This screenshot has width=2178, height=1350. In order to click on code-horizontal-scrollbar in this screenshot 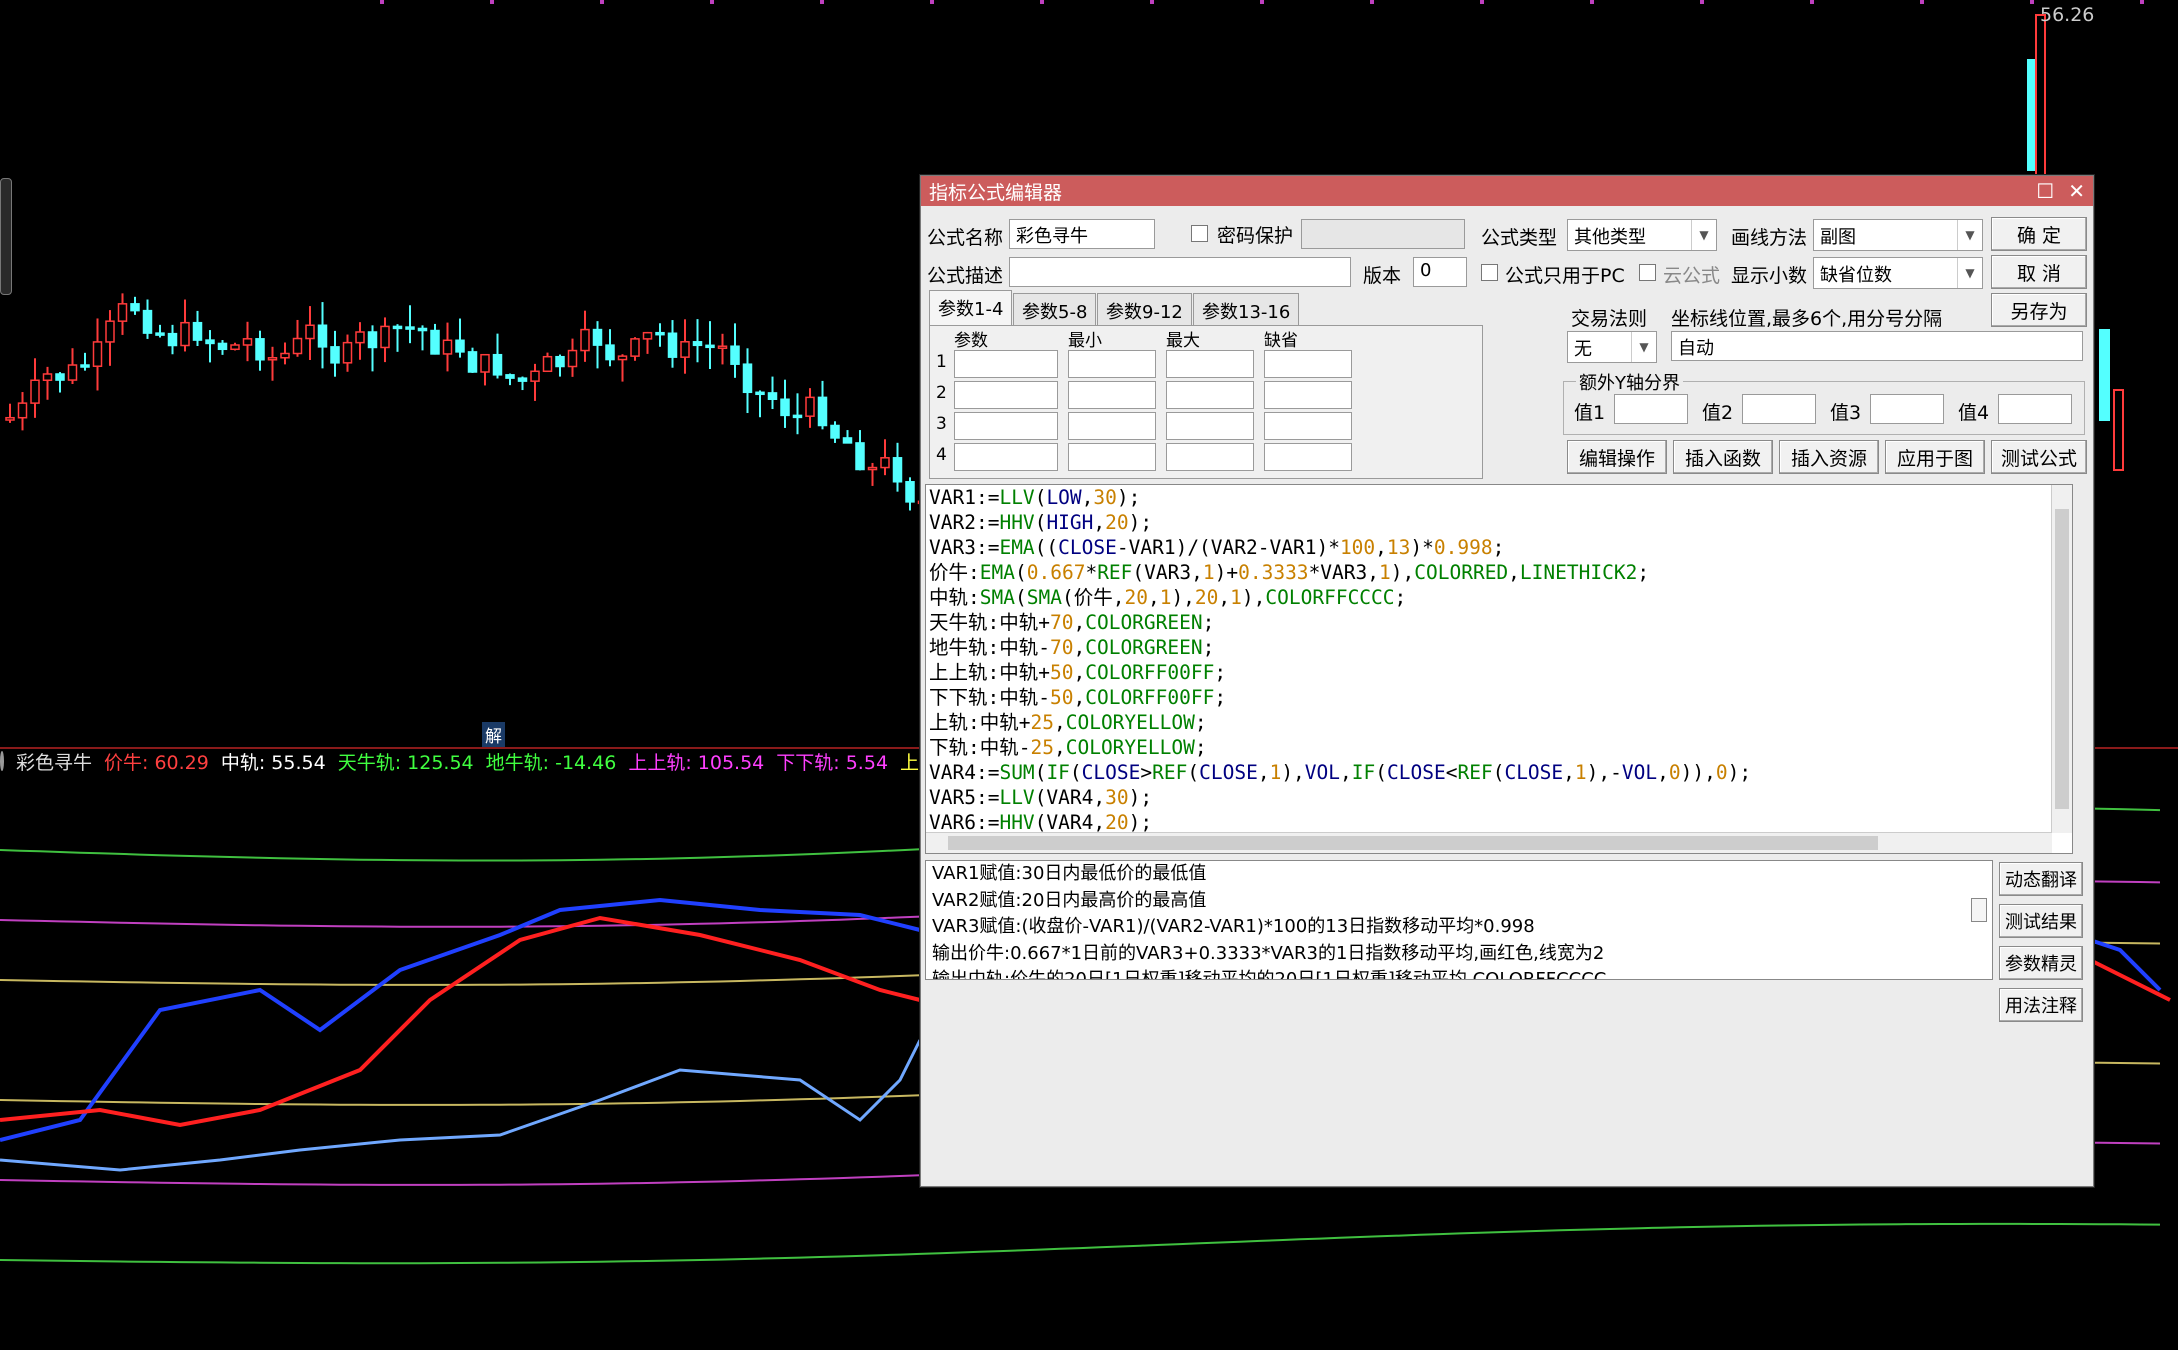, I will do `click(1489, 842)`.